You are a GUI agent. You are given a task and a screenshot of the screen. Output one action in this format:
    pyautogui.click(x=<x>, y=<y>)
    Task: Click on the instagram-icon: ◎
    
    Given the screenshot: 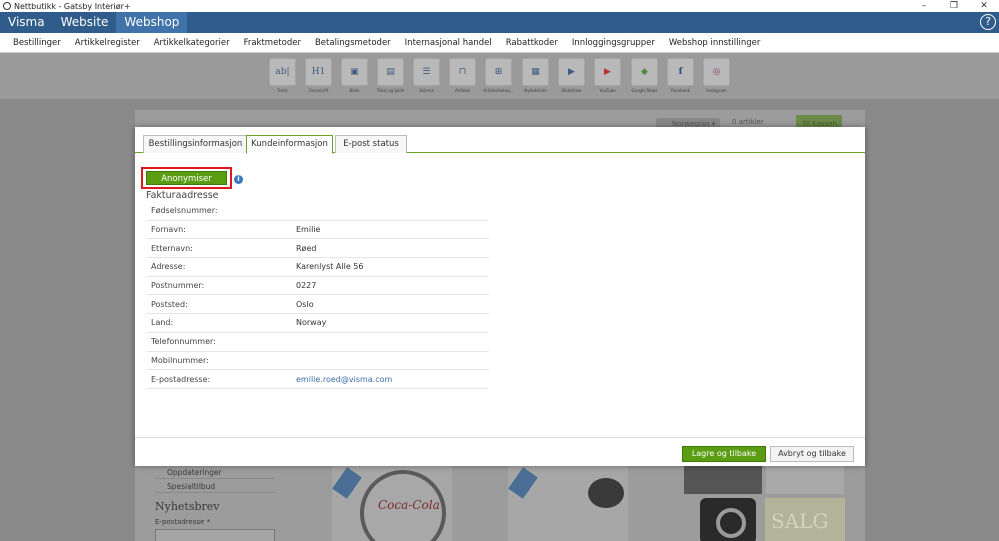 What is the action you would take?
    pyautogui.click(x=716, y=72)
    